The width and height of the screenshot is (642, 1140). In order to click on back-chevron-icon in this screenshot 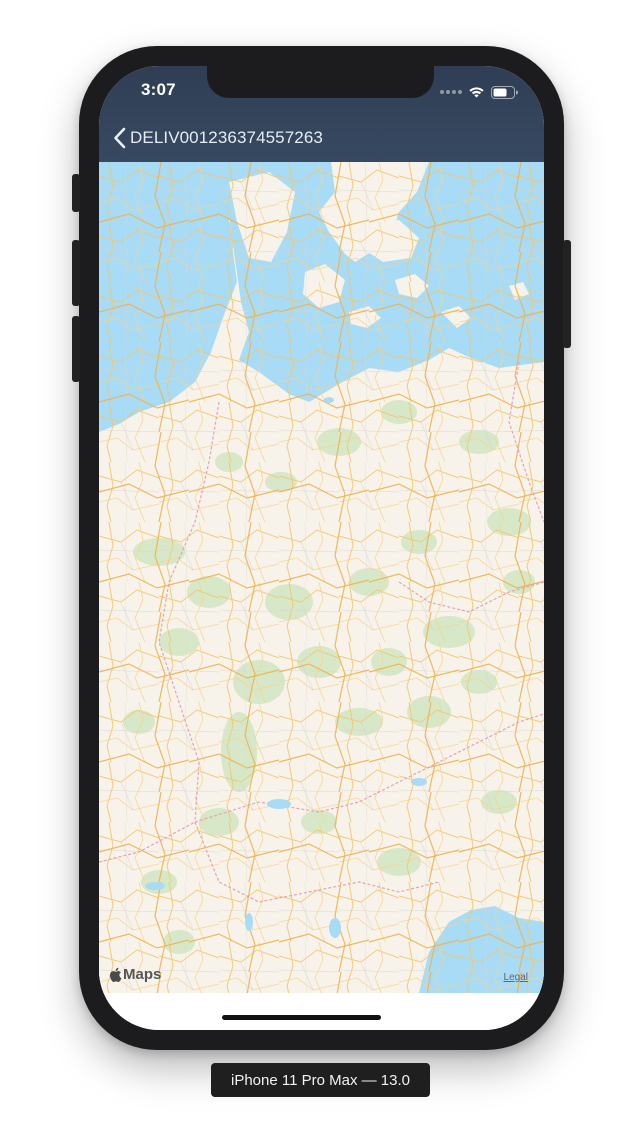, I will do `click(120, 138)`.